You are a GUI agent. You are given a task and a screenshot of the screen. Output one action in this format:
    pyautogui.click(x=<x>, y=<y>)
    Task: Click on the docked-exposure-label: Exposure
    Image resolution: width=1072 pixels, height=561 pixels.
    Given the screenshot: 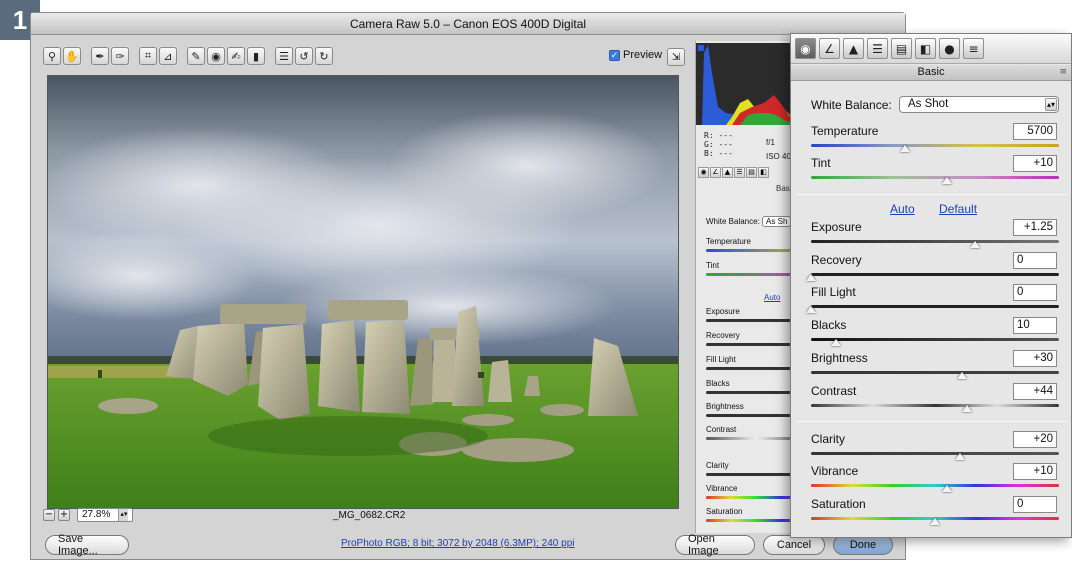 What is the action you would take?
    pyautogui.click(x=723, y=311)
    